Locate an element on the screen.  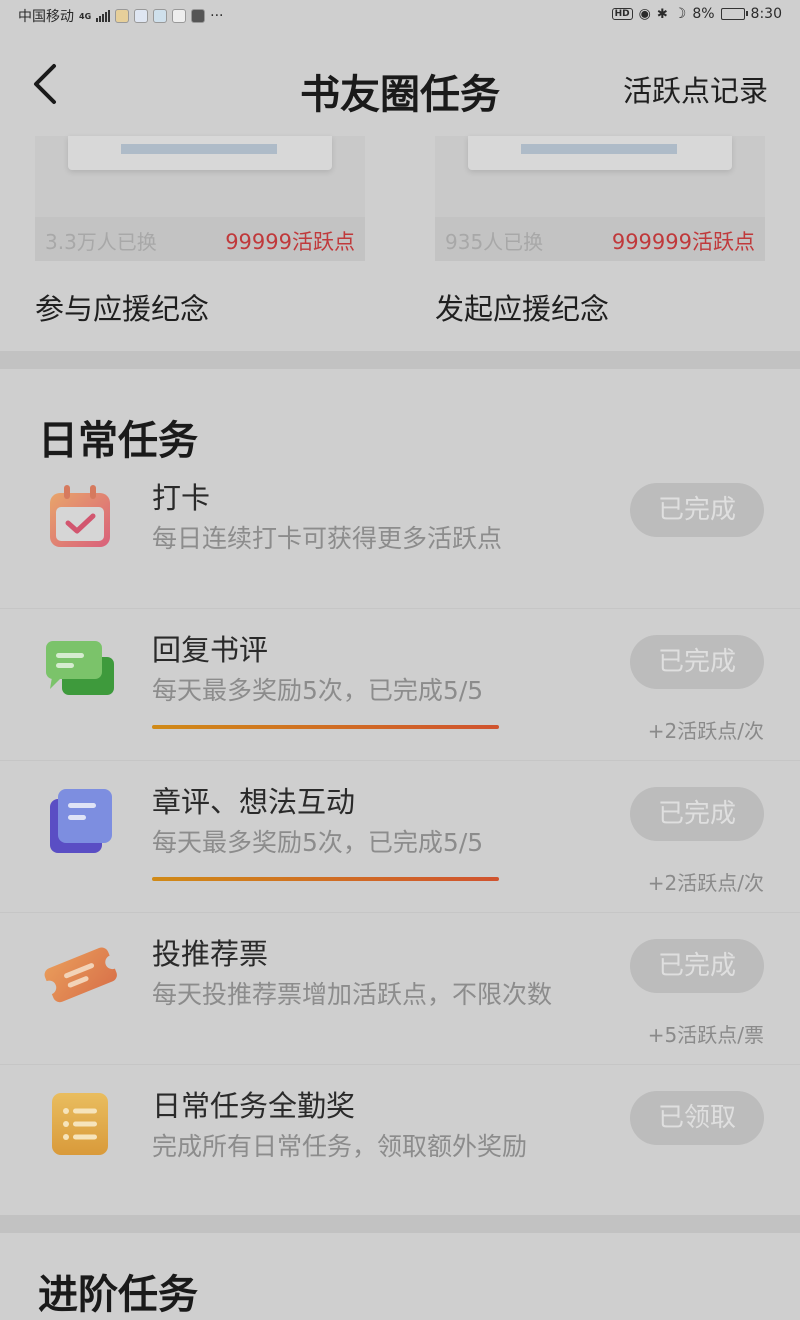
task-row-reply-review: 回复书评 每天最多奖励5次，已完成5/5 已完成 +2活跃点/次 is located at coordinates (400, 685).